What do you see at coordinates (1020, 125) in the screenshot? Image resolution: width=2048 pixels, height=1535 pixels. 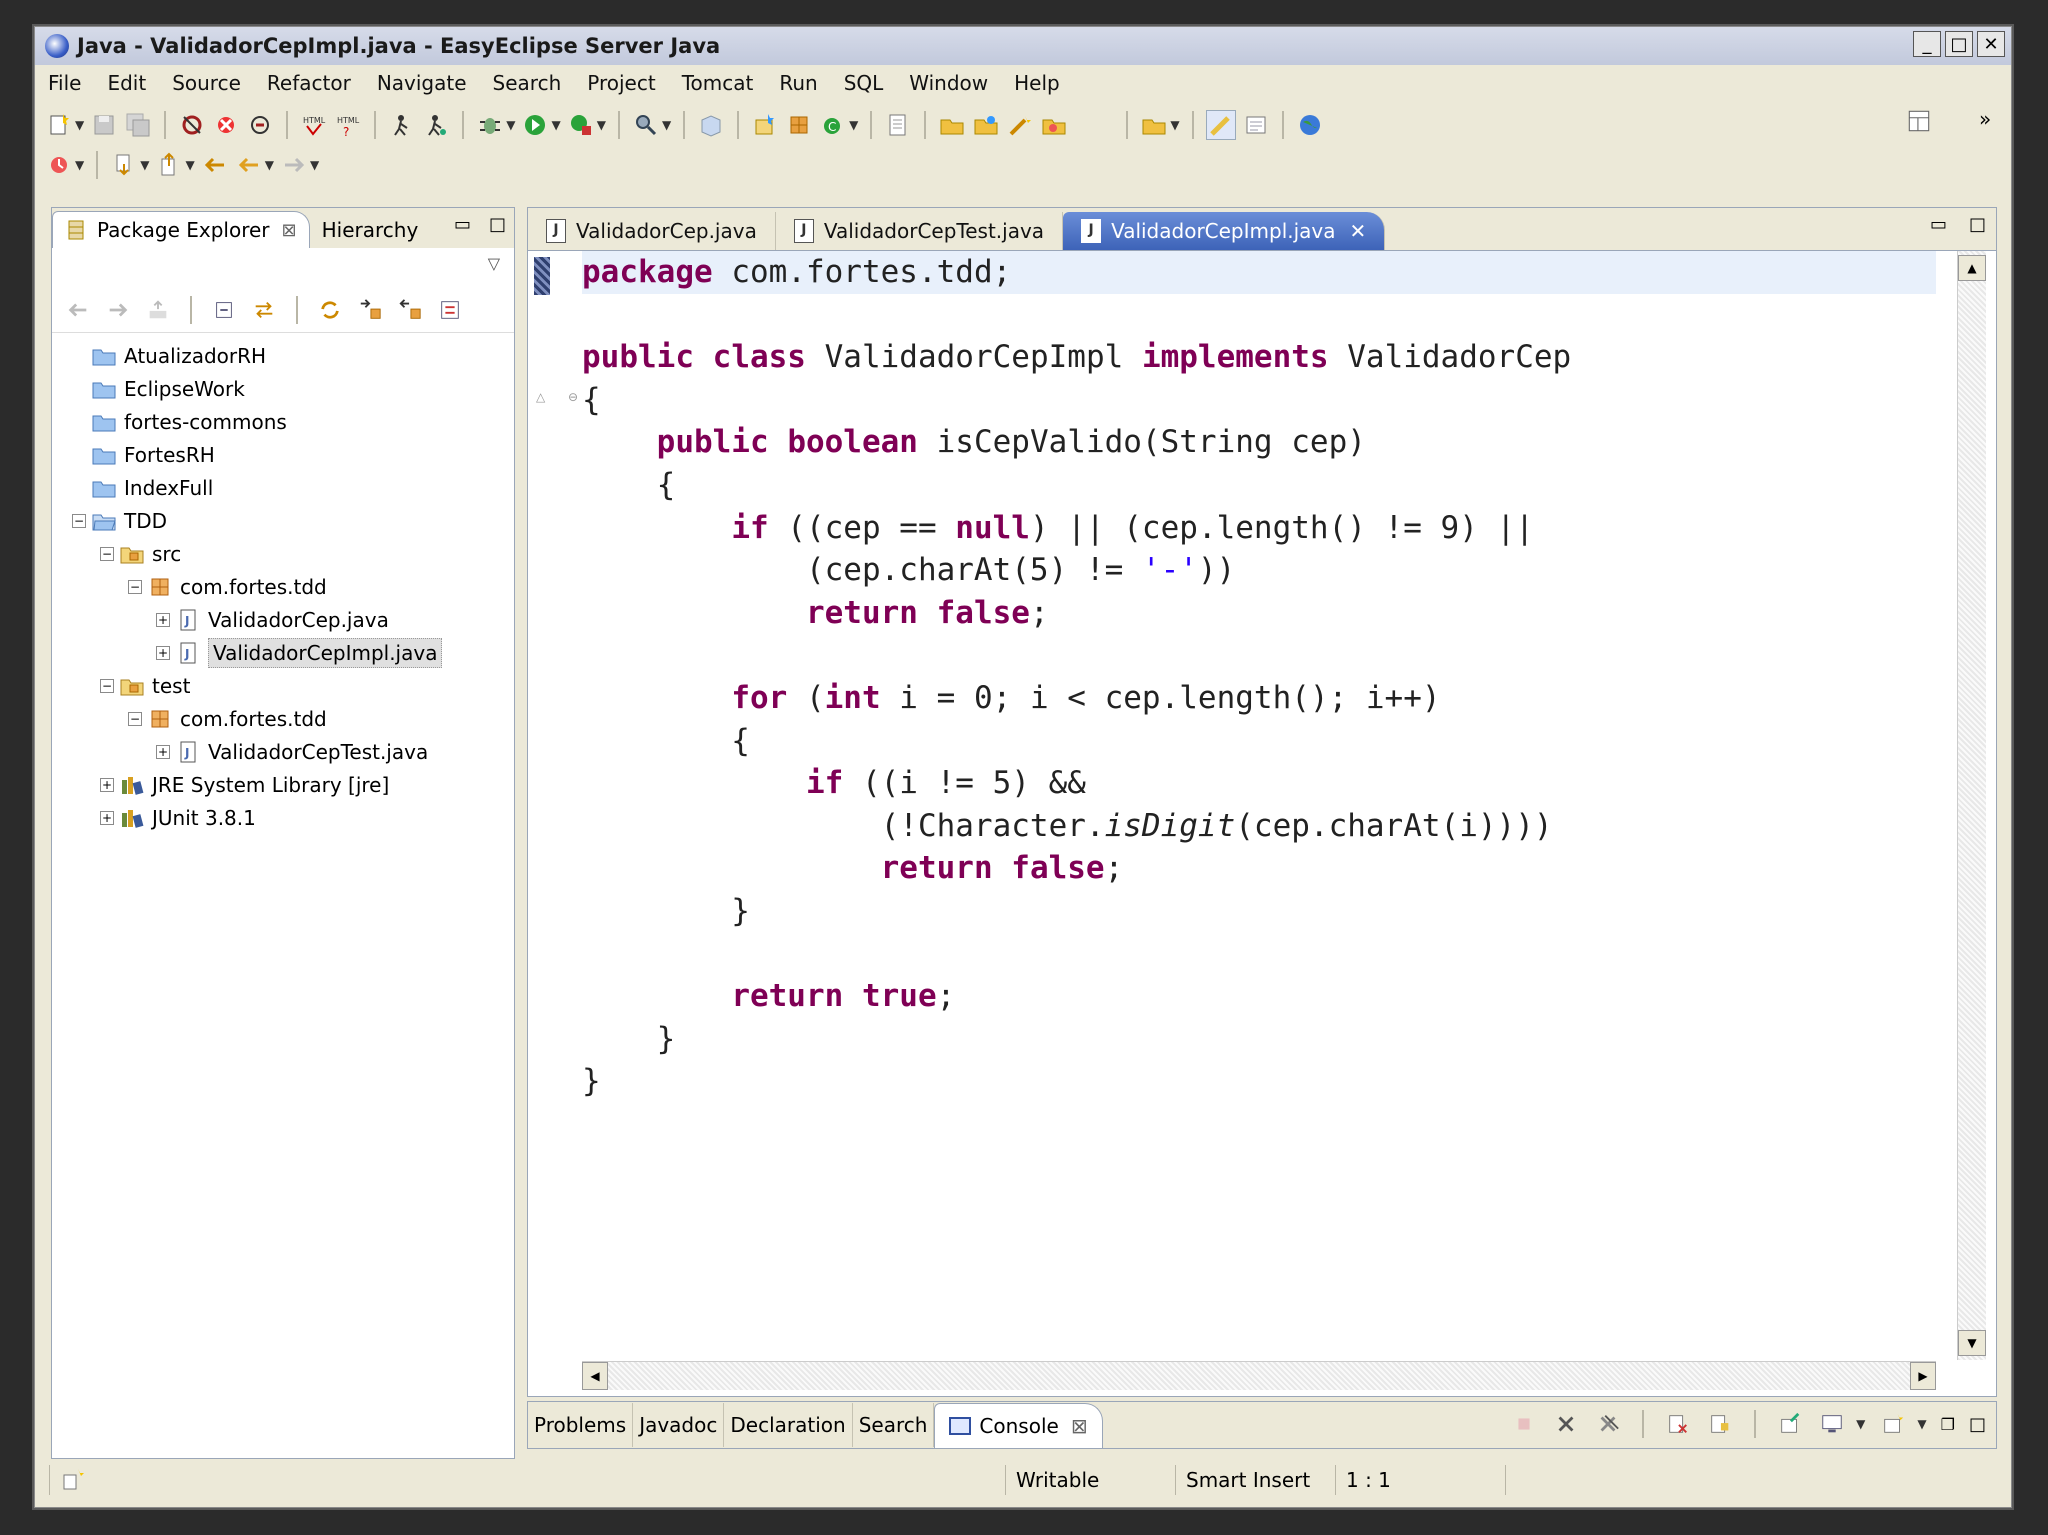 I see `wand-icon` at bounding box center [1020, 125].